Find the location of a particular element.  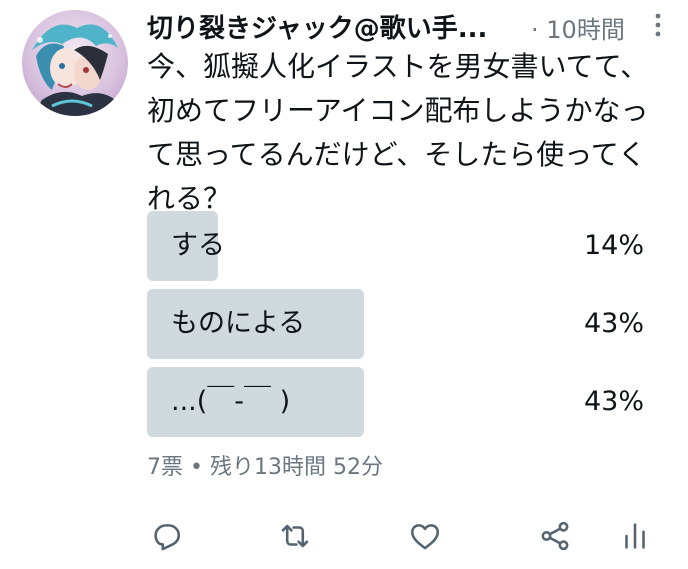

poll-footer: 7票 • 残り13時間 52分 is located at coordinates (265, 465).